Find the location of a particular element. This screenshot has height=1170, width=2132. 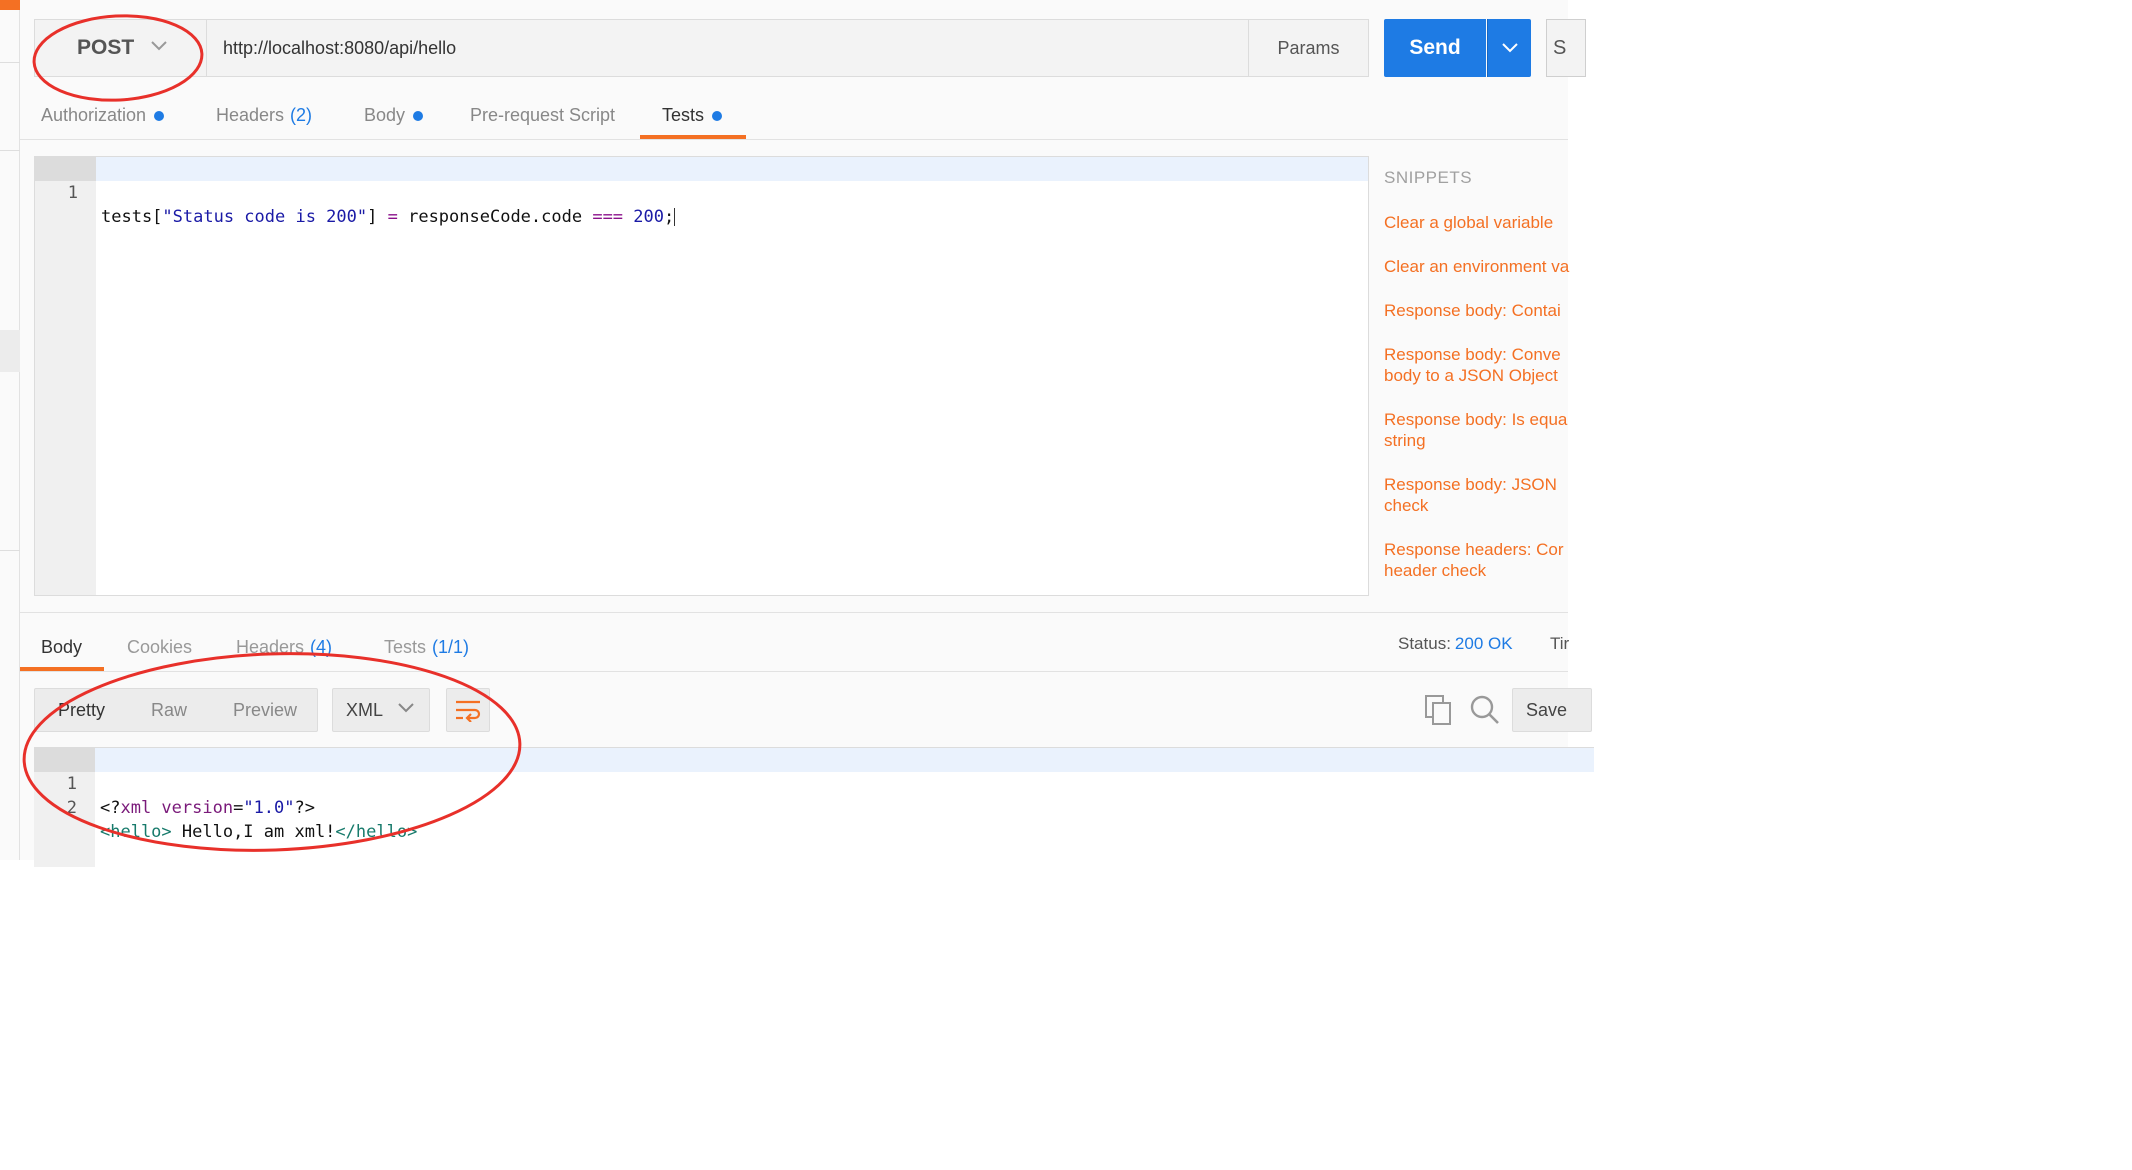

snippets-title: SNIPPETS is located at coordinates (1428, 177).